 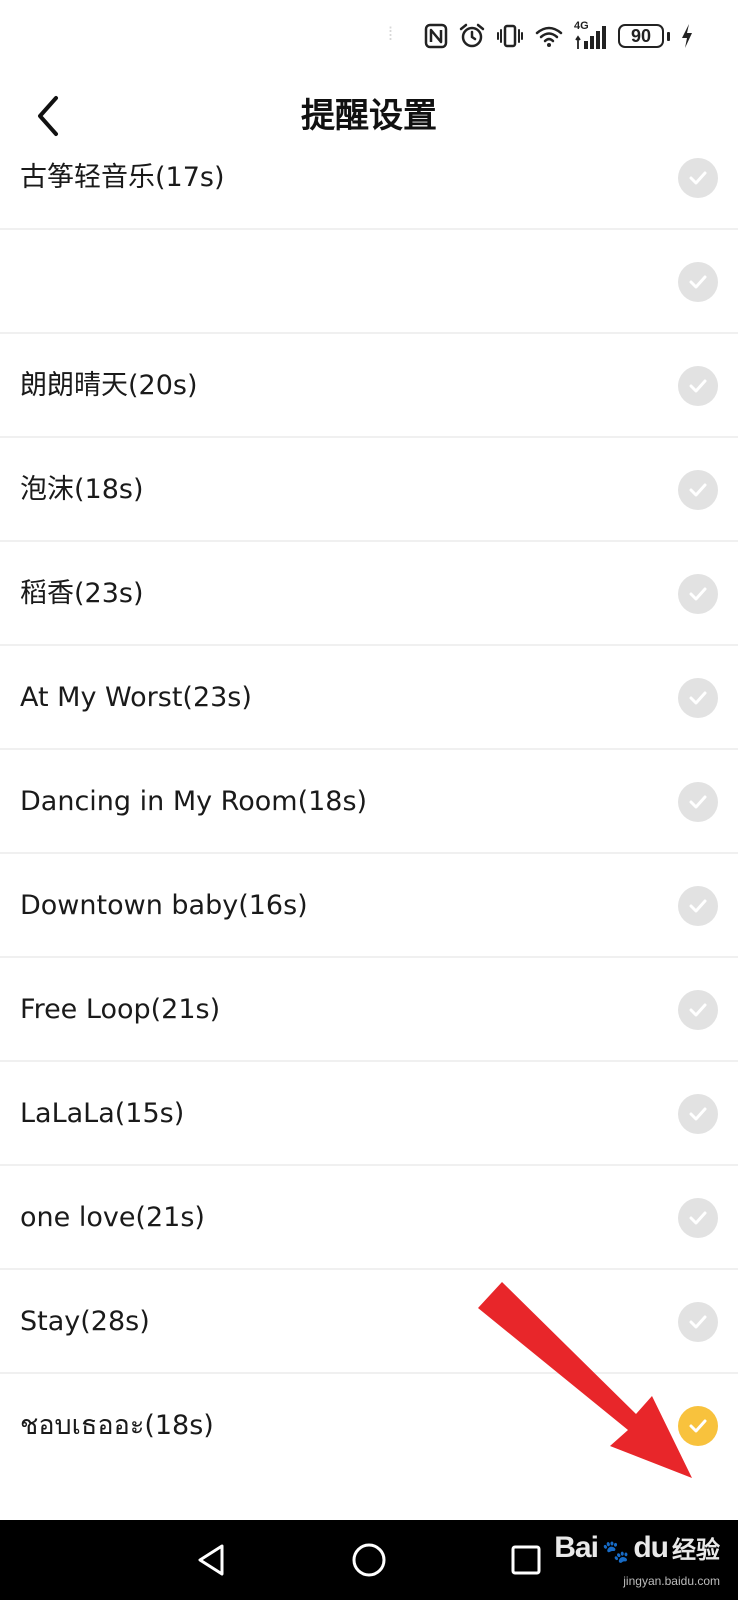 I want to click on alarm-icon, so click(x=472, y=35).